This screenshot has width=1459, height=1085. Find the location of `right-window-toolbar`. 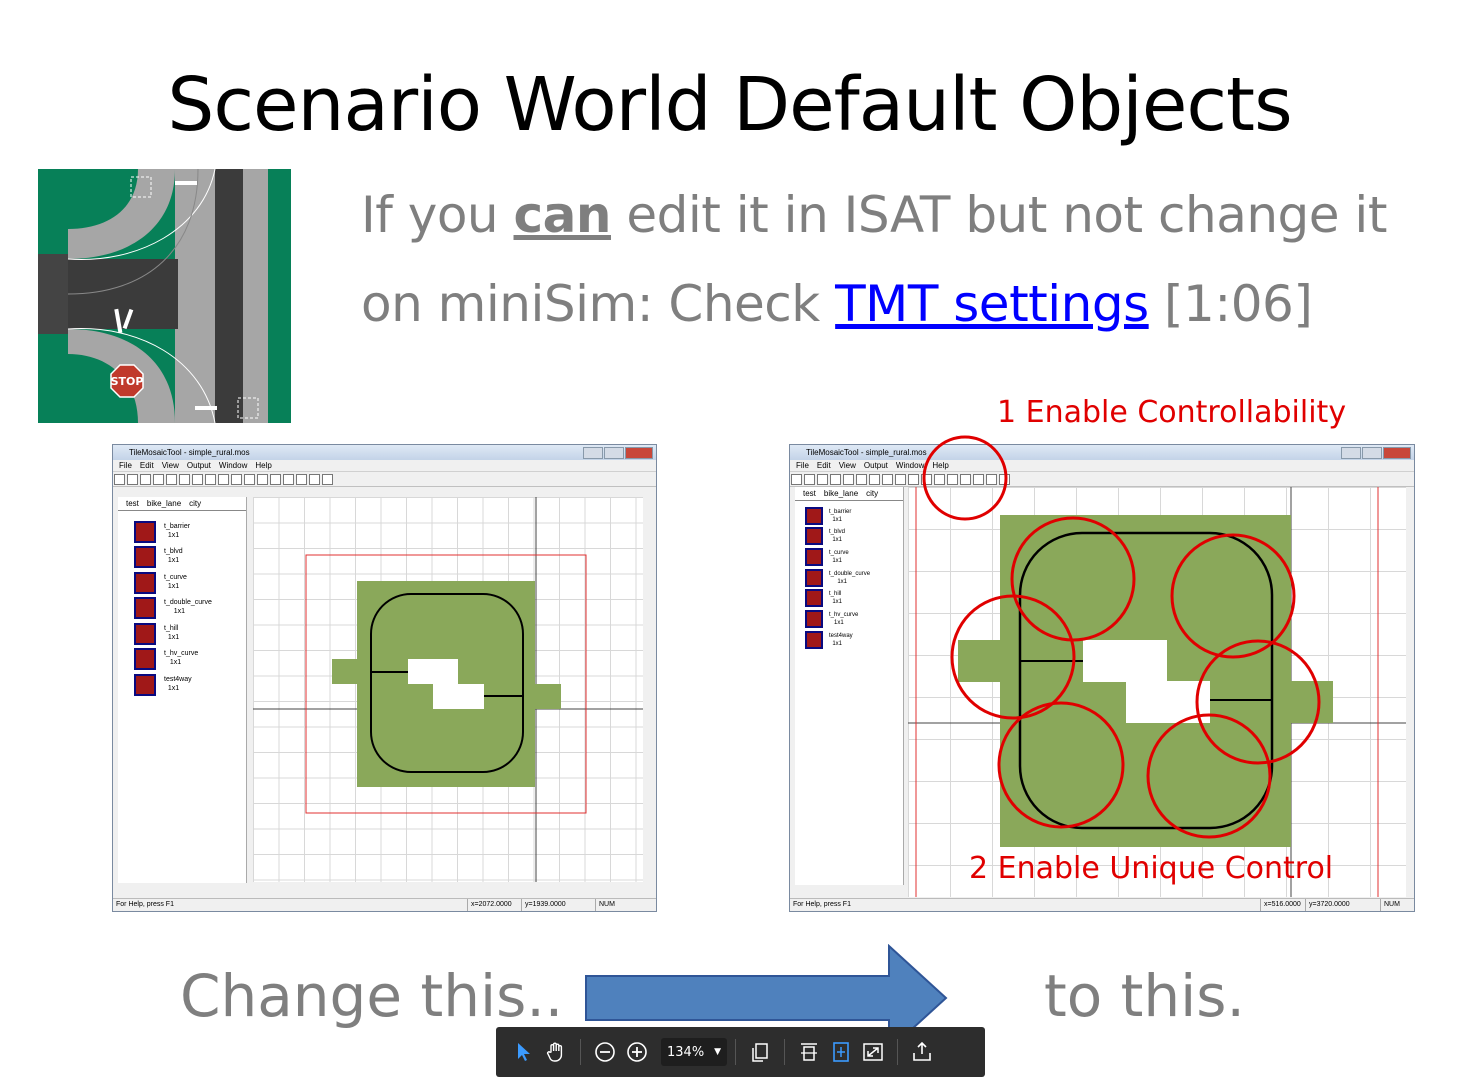

right-window-toolbar is located at coordinates (1102, 479).